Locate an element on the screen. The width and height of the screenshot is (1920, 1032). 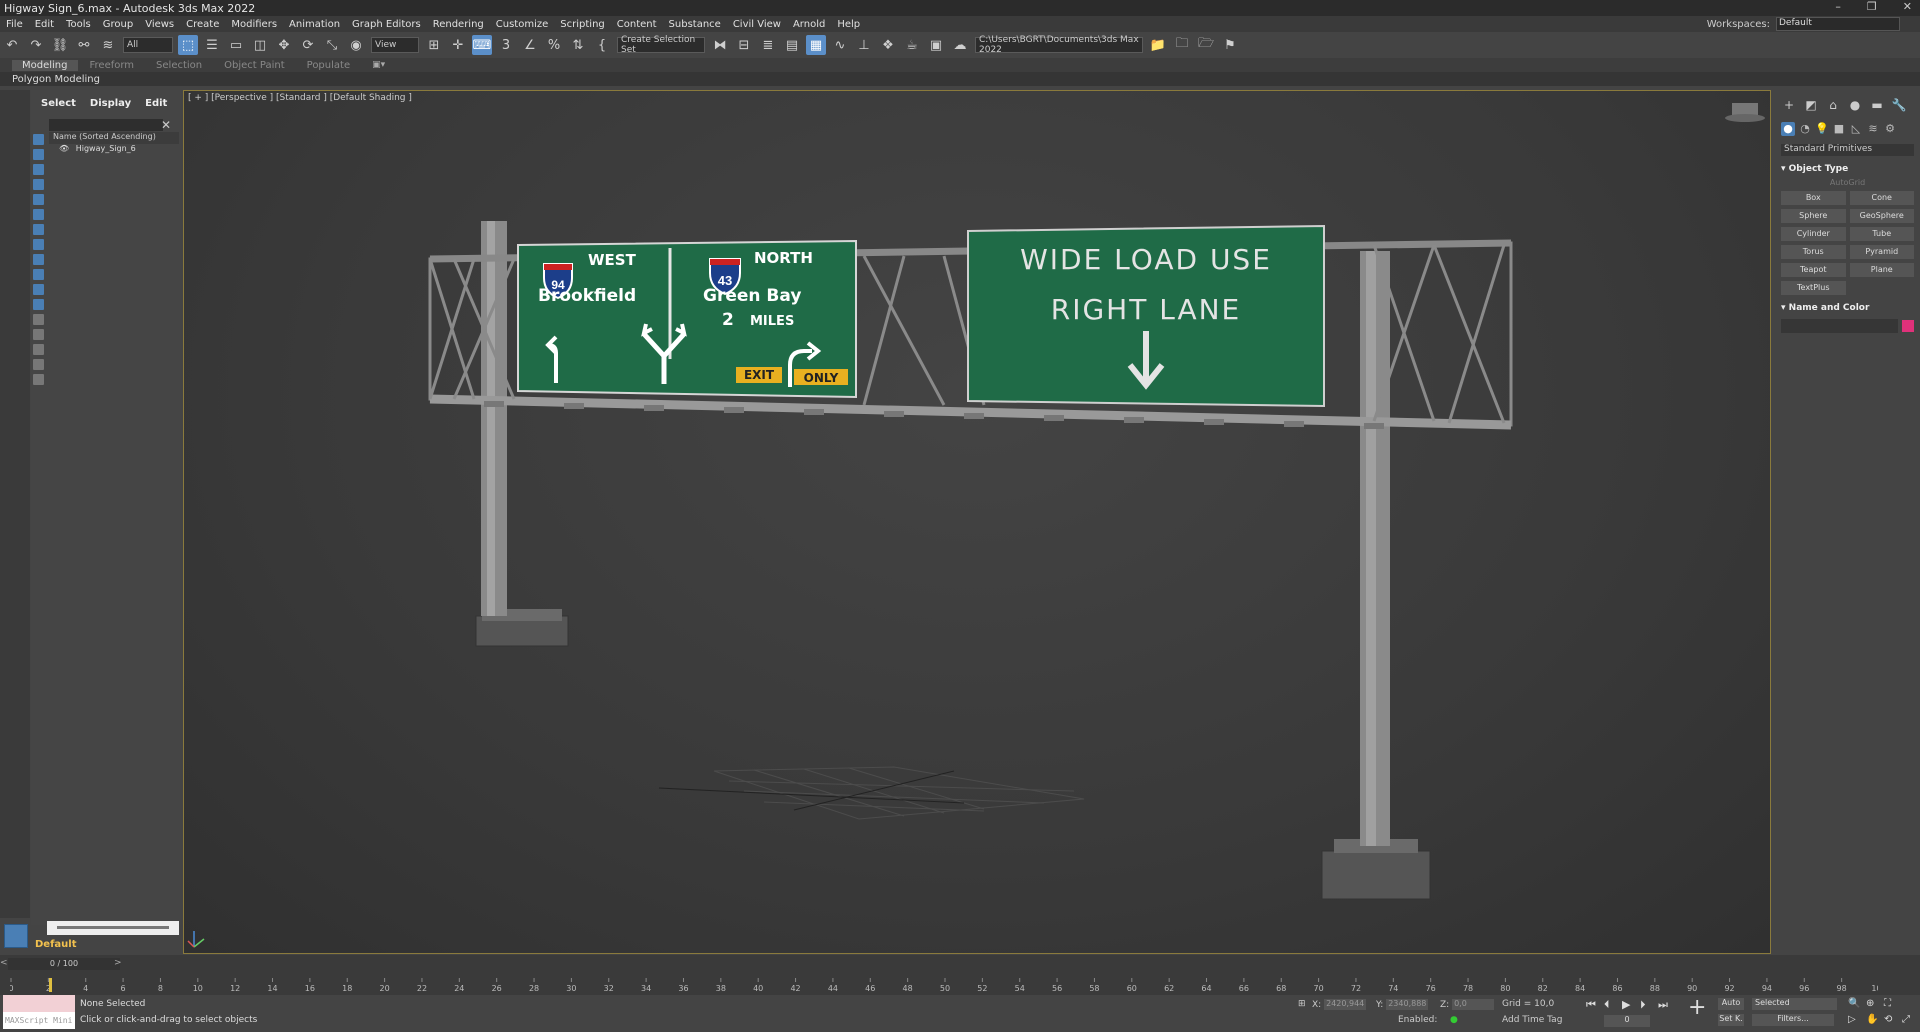
x-coord-field: 2420,944 is located at coordinates (1345, 1004).